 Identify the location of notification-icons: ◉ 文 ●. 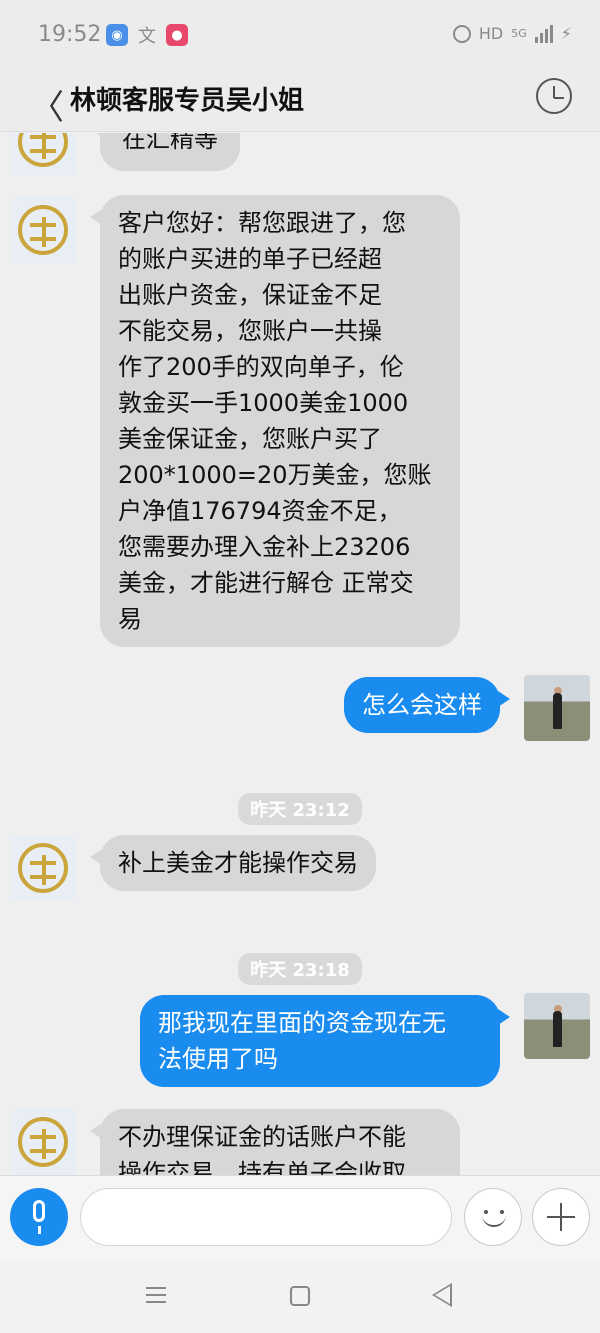
(147, 35).